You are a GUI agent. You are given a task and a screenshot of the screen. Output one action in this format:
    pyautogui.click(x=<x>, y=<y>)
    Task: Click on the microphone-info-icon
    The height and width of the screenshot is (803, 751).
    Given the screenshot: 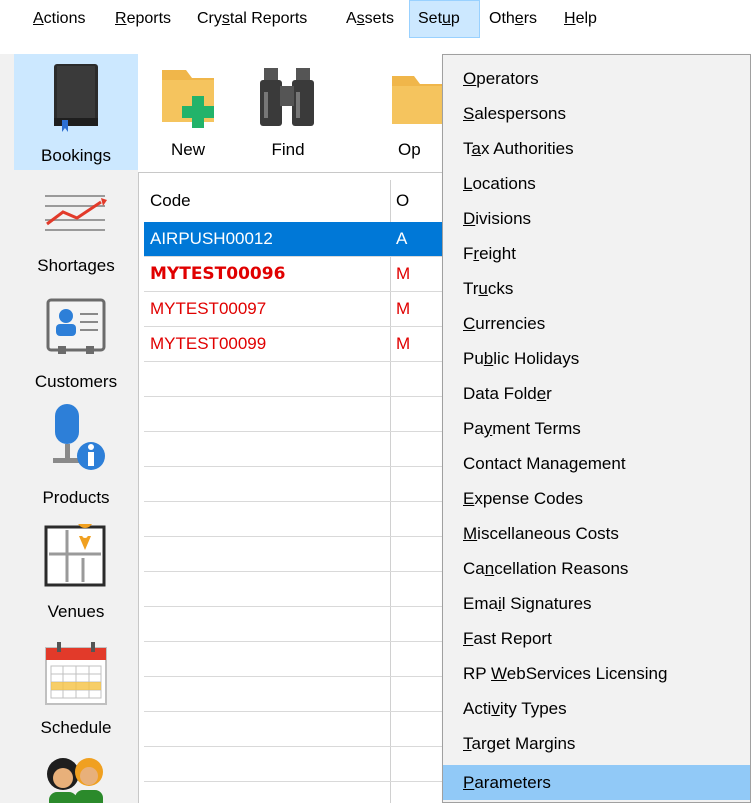 What is the action you would take?
    pyautogui.click(x=79, y=437)
    